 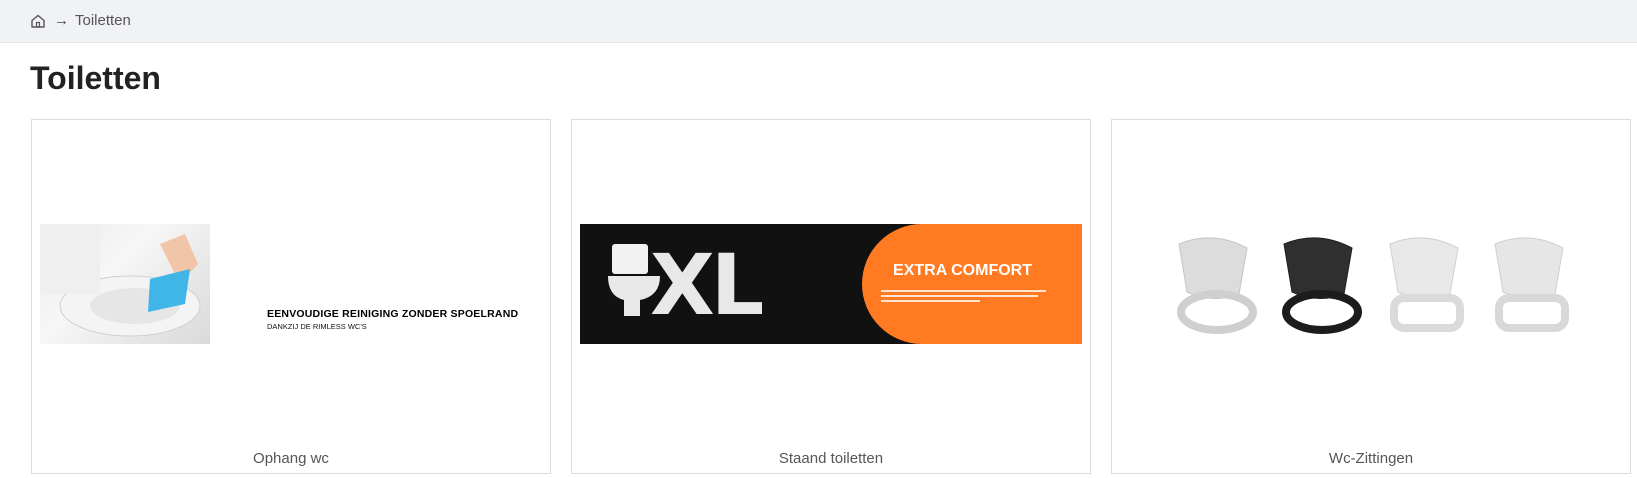 What do you see at coordinates (818, 21) in the screenshot?
I see `breadcrumb-bar: → Toiletten` at bounding box center [818, 21].